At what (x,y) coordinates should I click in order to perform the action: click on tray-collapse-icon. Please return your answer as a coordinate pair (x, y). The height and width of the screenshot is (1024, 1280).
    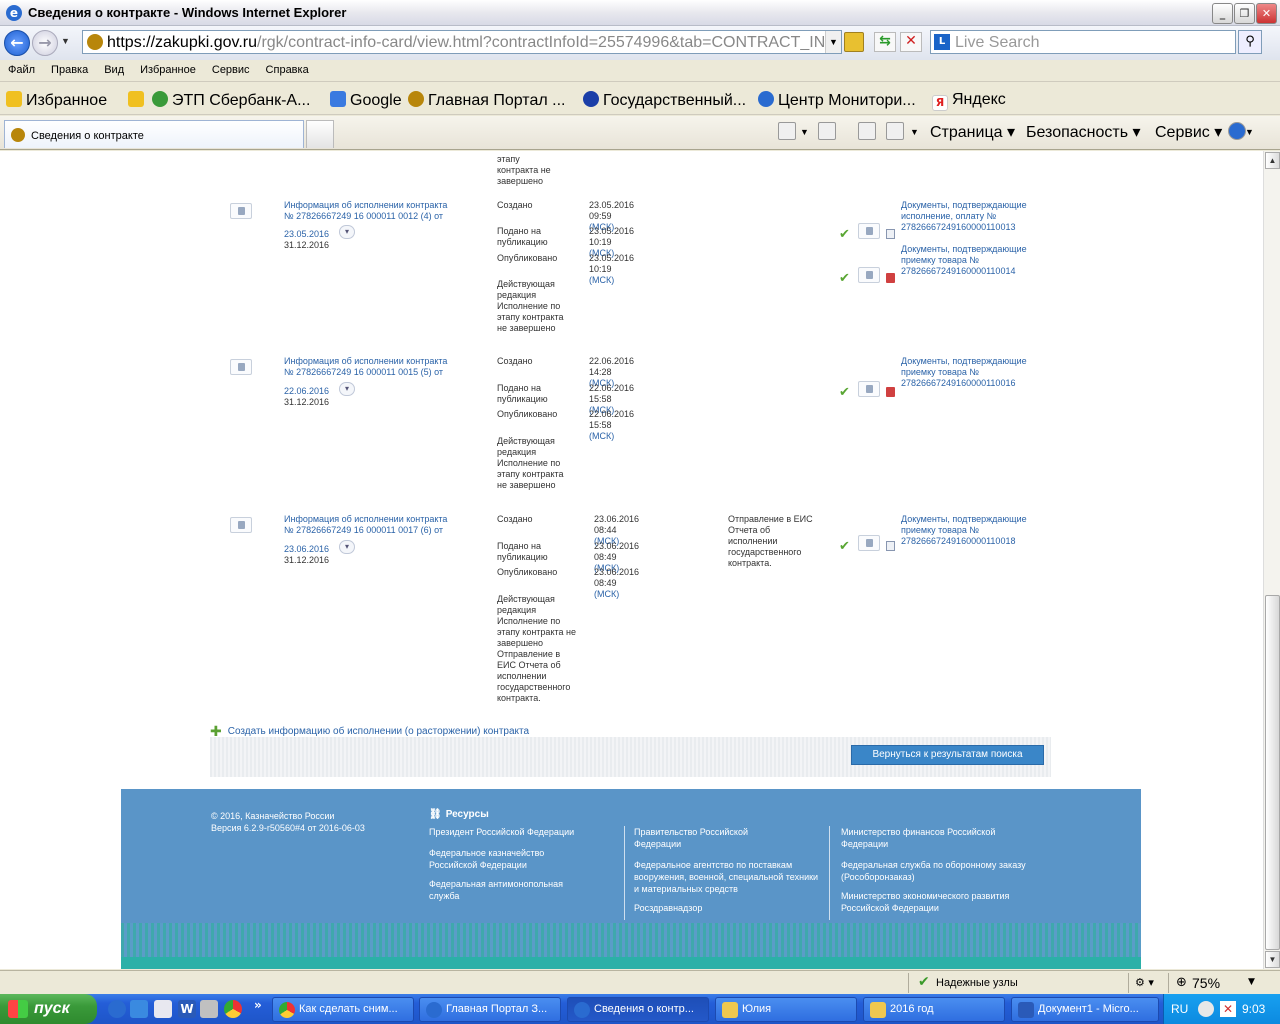
    Looking at the image, I should click on (1206, 1009).